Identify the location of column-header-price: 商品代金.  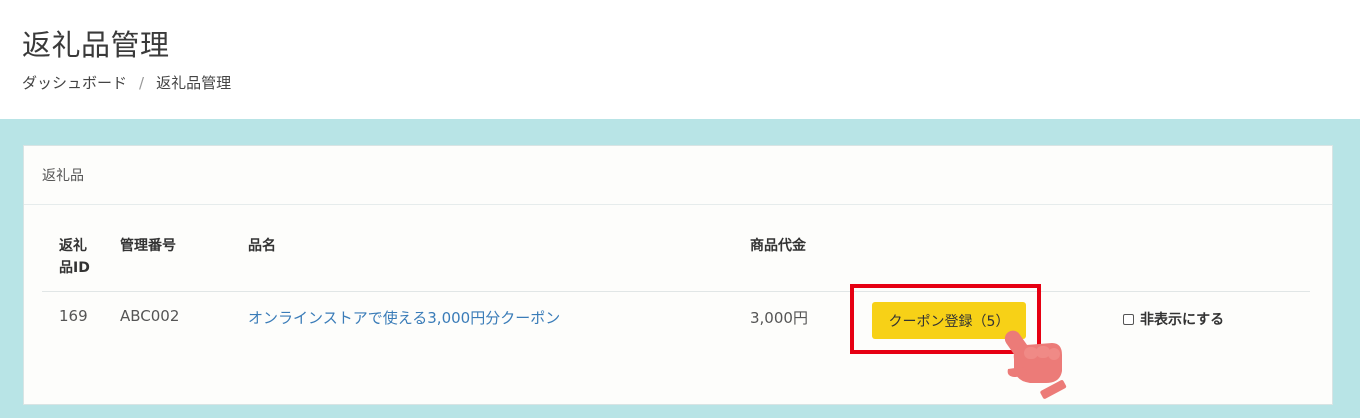
(778, 246).